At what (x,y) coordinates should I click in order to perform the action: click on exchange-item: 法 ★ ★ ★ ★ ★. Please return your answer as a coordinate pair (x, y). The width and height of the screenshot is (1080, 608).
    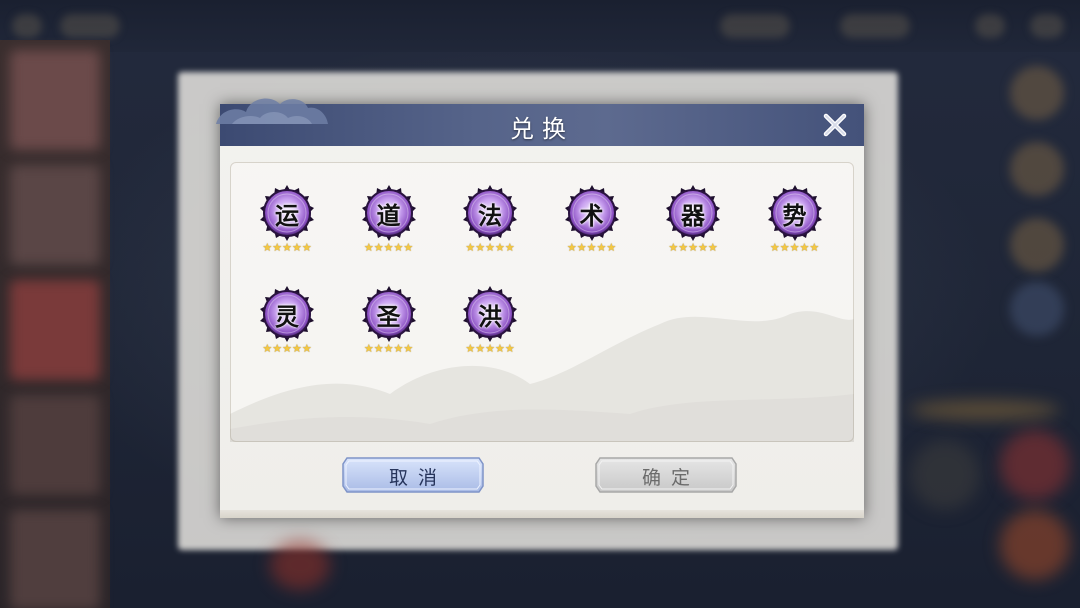
    Looking at the image, I should click on (490, 224).